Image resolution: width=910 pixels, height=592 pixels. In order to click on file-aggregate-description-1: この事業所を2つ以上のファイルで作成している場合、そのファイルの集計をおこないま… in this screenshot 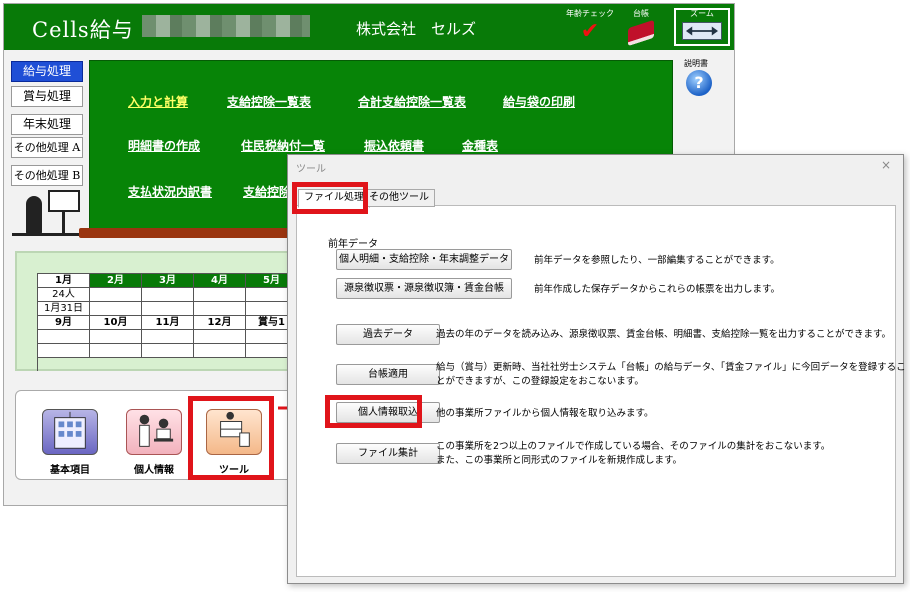, I will do `click(633, 446)`.